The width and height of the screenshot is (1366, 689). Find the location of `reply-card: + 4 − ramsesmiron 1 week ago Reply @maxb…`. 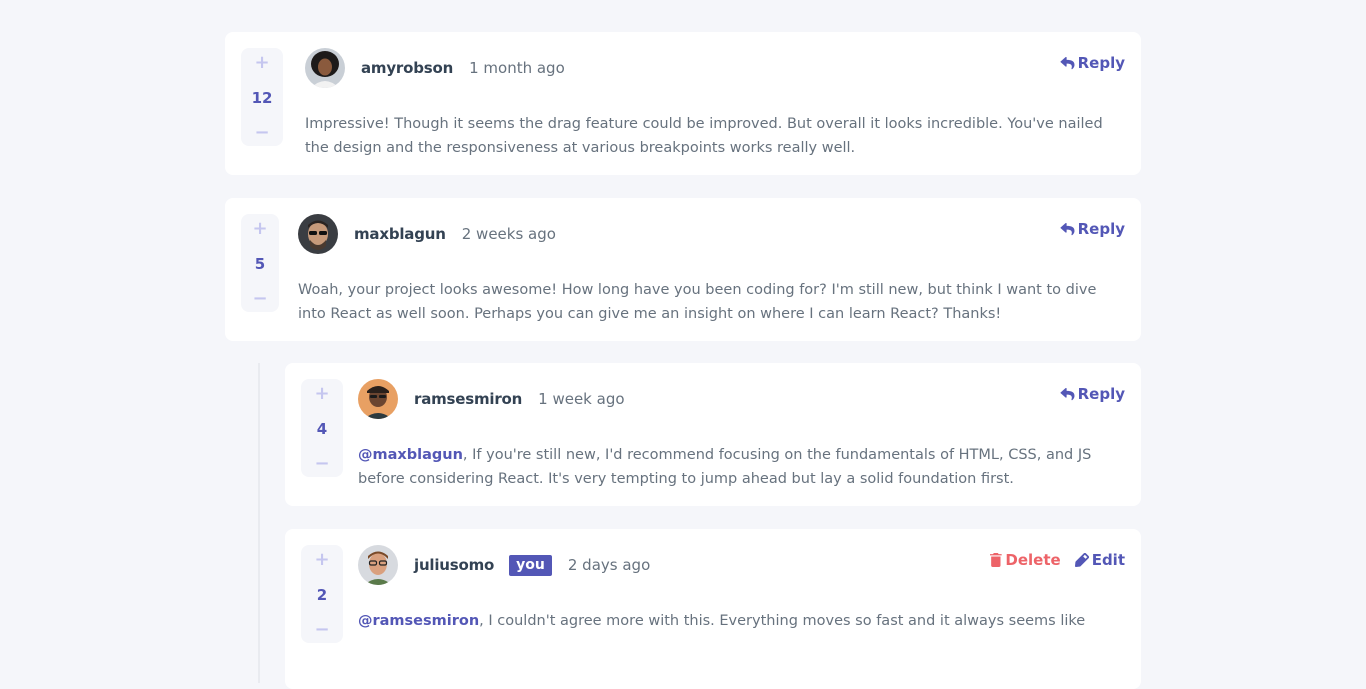

reply-card: + 4 − ramsesmiron 1 week ago Reply @maxb… is located at coordinates (713, 434).